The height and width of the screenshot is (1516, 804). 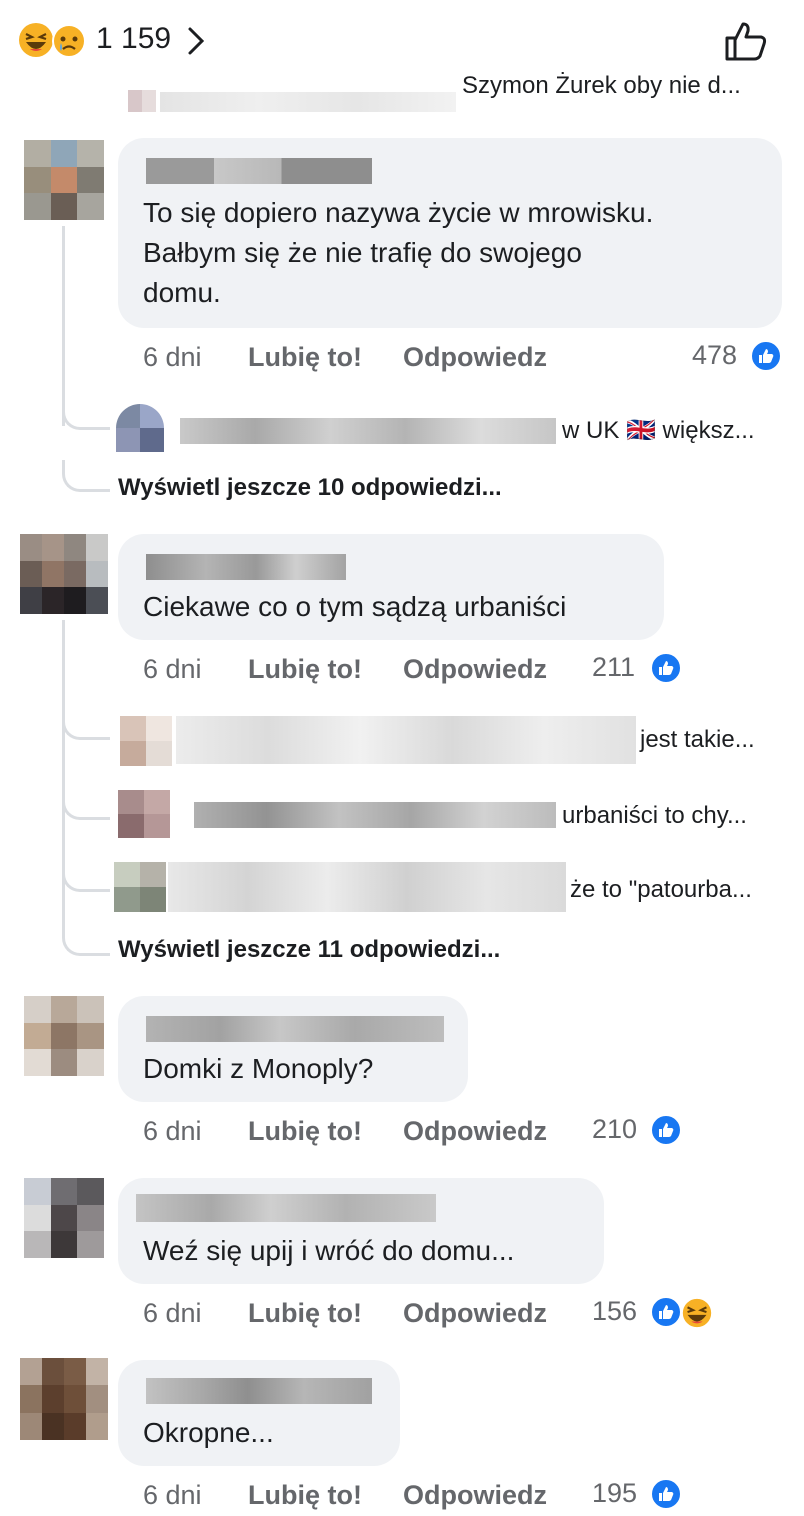 What do you see at coordinates (182, 292) in the screenshot?
I see `comment-text-line: domu.` at bounding box center [182, 292].